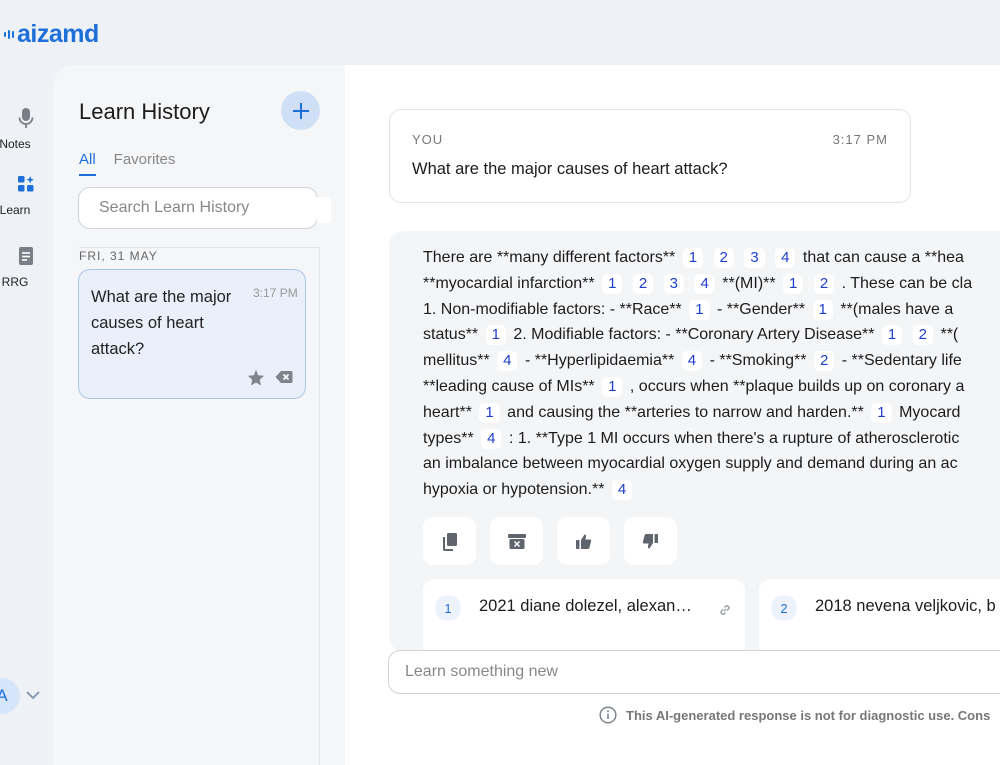  What do you see at coordinates (550, 541) in the screenshot?
I see `answer-actions` at bounding box center [550, 541].